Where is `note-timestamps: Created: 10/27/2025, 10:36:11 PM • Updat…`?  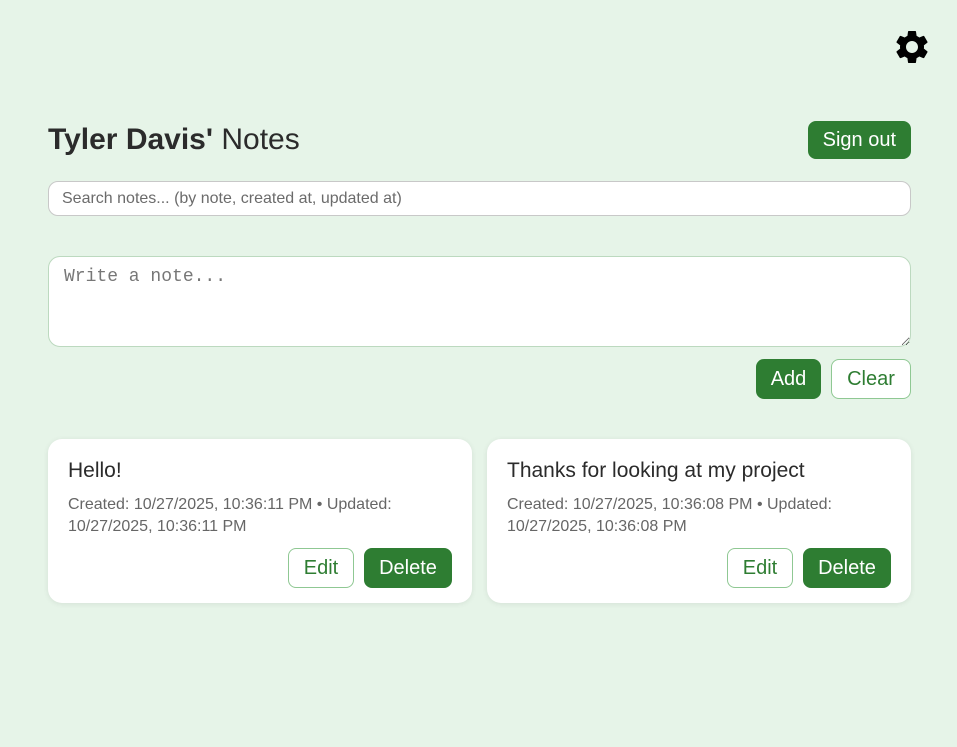 note-timestamps: Created: 10/27/2025, 10:36:11 PM • Updat… is located at coordinates (230, 515).